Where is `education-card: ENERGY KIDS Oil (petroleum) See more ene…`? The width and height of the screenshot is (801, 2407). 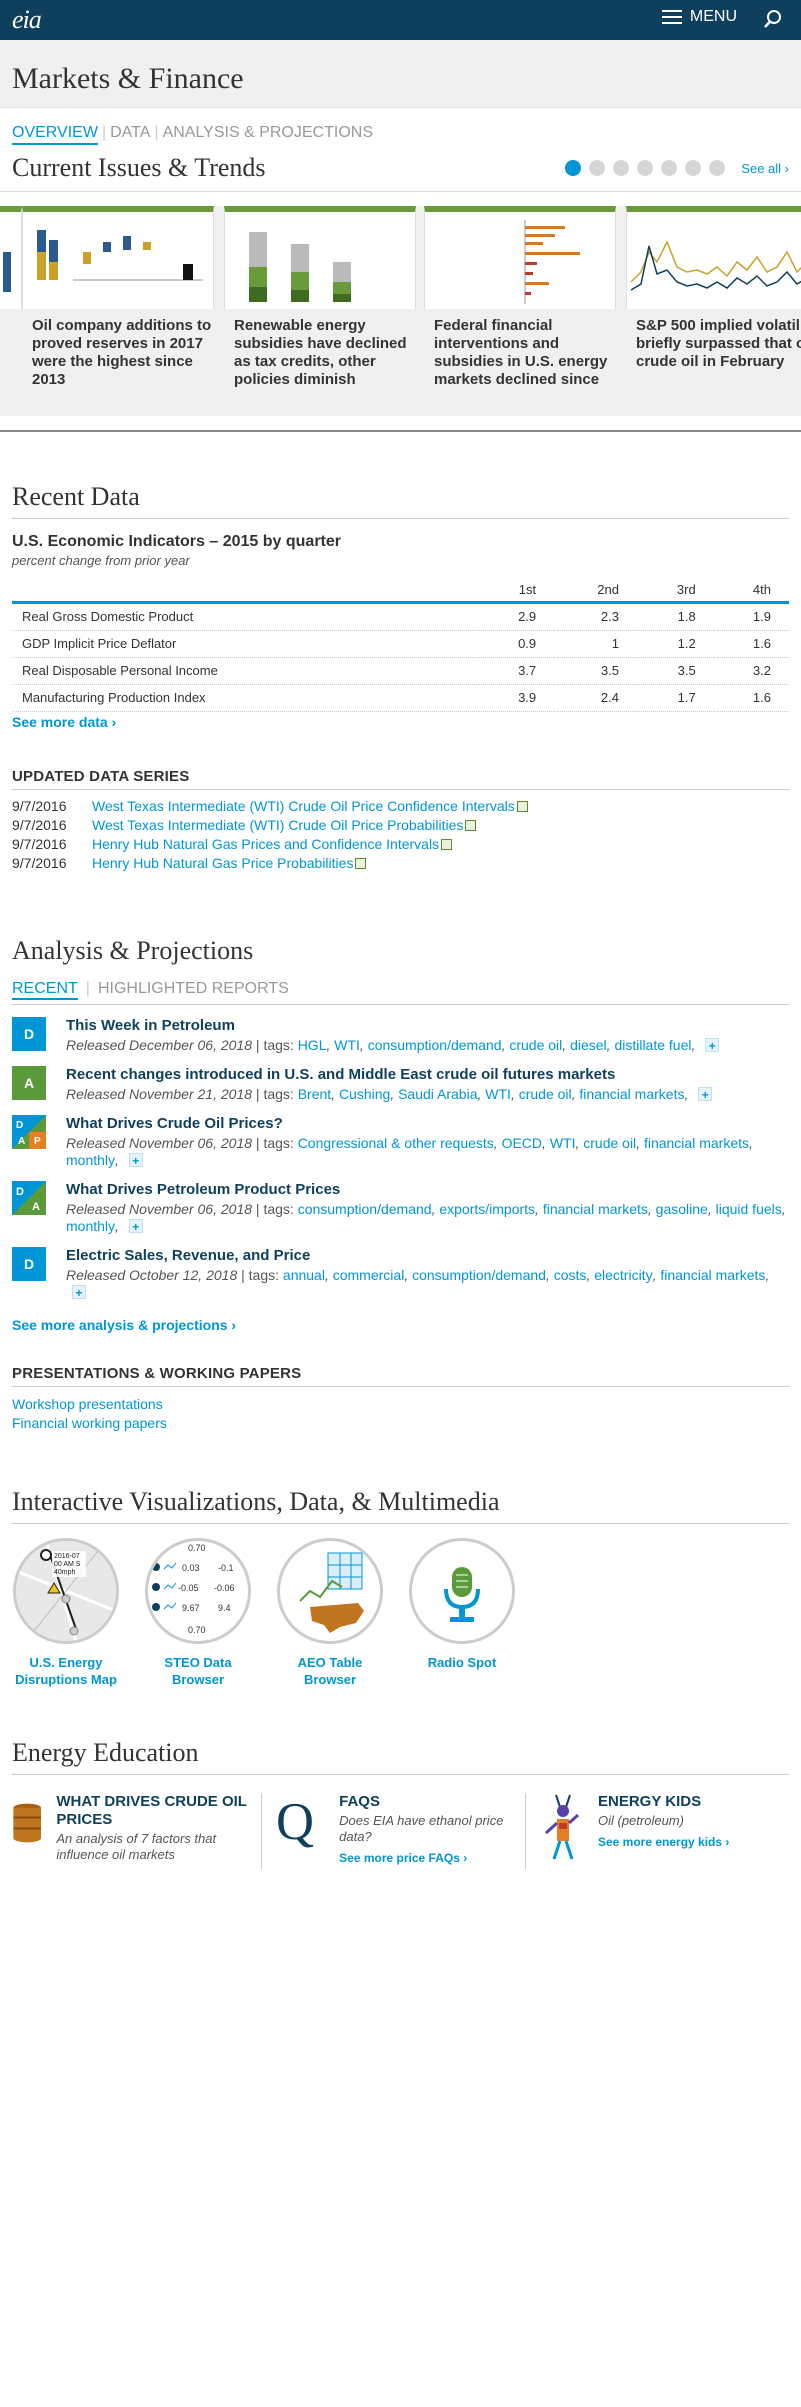 education-card: ENERGY KIDS Oil (petroleum) See more ene… is located at coordinates (657, 1831).